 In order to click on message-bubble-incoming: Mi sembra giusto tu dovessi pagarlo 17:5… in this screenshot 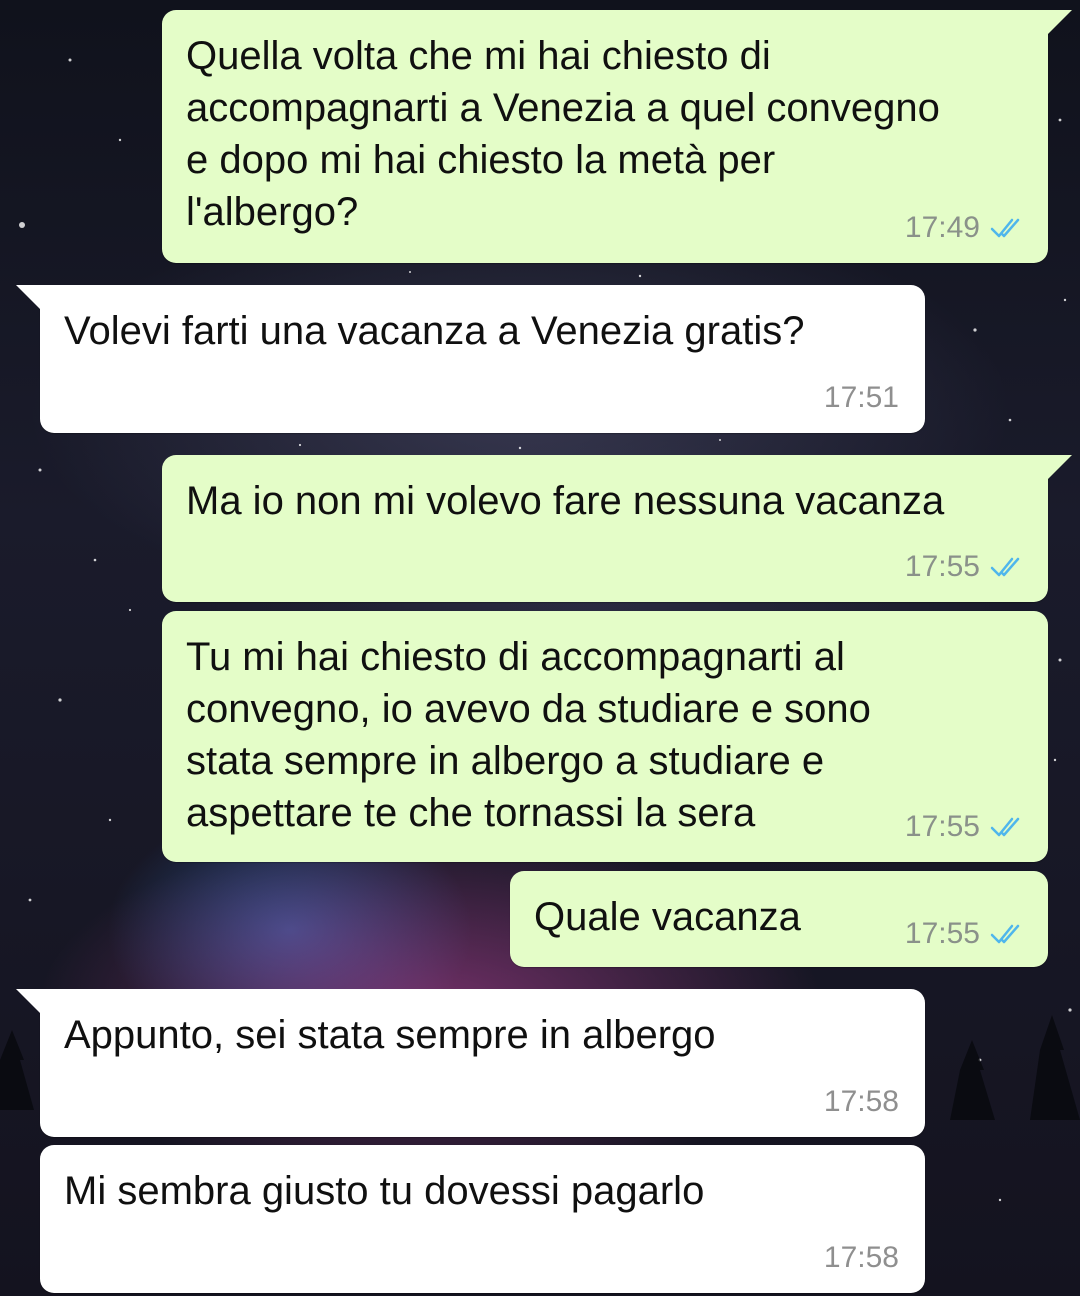, I will do `click(482, 1219)`.